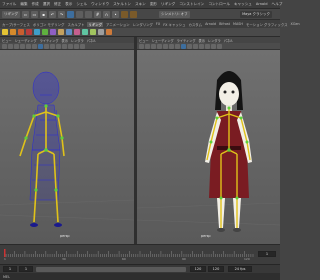  Describe the element at coordinates (34, 14) in the screenshot. I see `open-scene-icon: ▭` at that location.